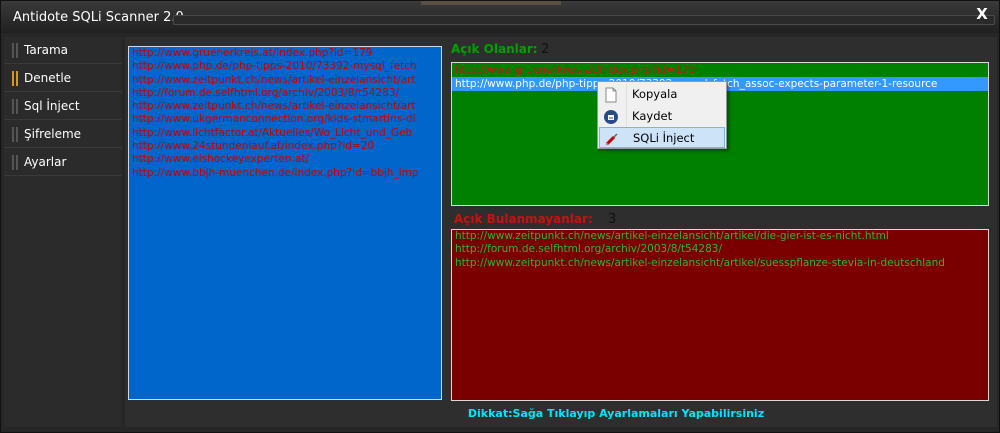  What do you see at coordinates (584, 20) in the screenshot?
I see `title-groove` at bounding box center [584, 20].